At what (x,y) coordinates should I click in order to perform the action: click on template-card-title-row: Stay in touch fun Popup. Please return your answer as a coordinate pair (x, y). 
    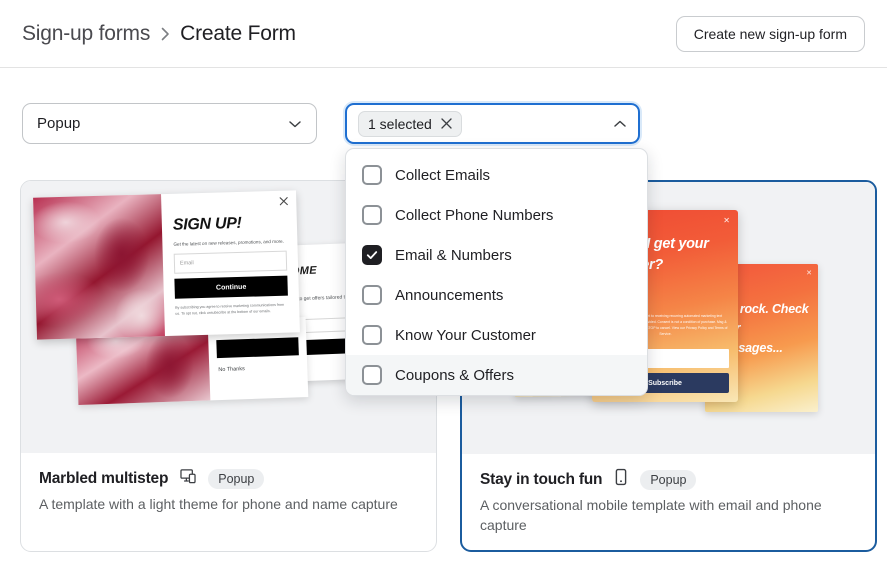
    Looking at the image, I should click on (668, 479).